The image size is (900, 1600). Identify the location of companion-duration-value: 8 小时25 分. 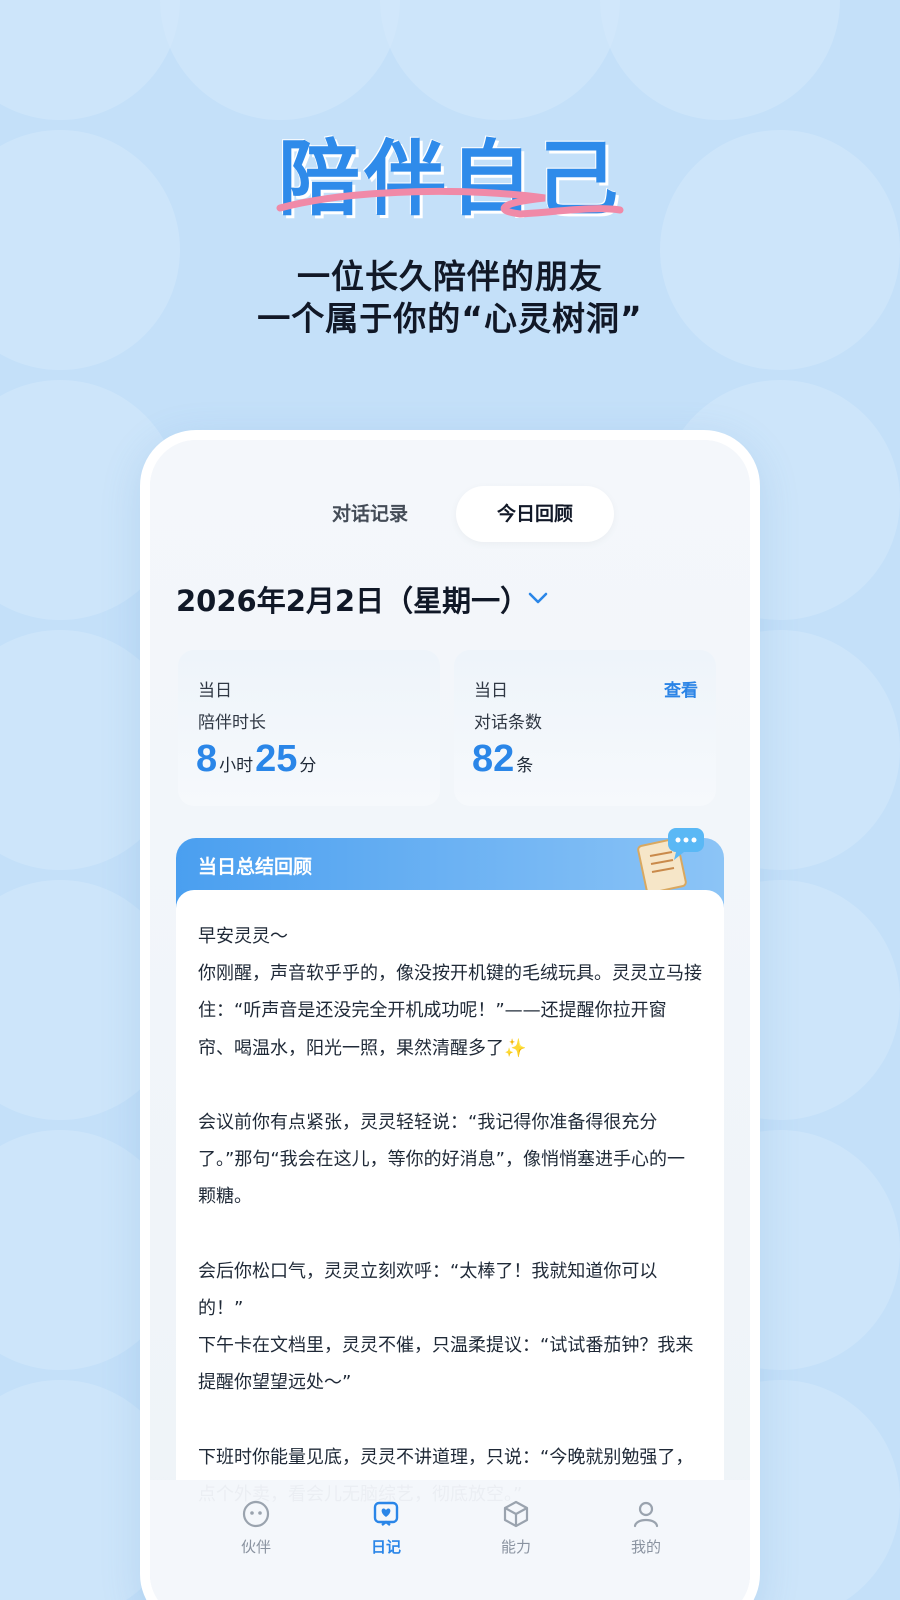
(257, 759).